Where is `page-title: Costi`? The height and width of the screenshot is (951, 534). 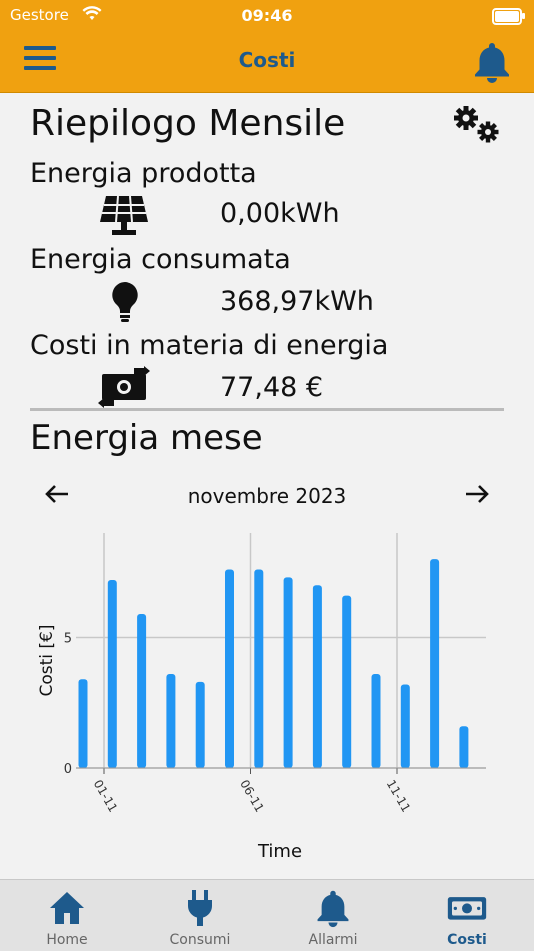 page-title: Costi is located at coordinates (267, 60).